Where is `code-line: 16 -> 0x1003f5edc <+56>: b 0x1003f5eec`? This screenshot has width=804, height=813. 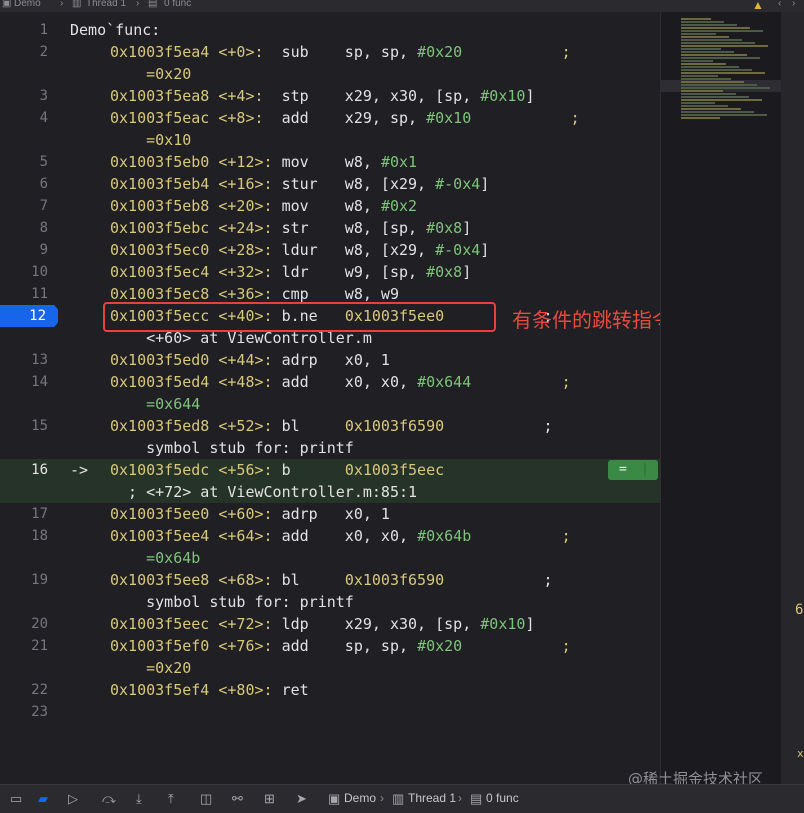
code-line: 16 -> 0x1003f5edc <+56>: b 0x1003f5eec is located at coordinates (330, 470).